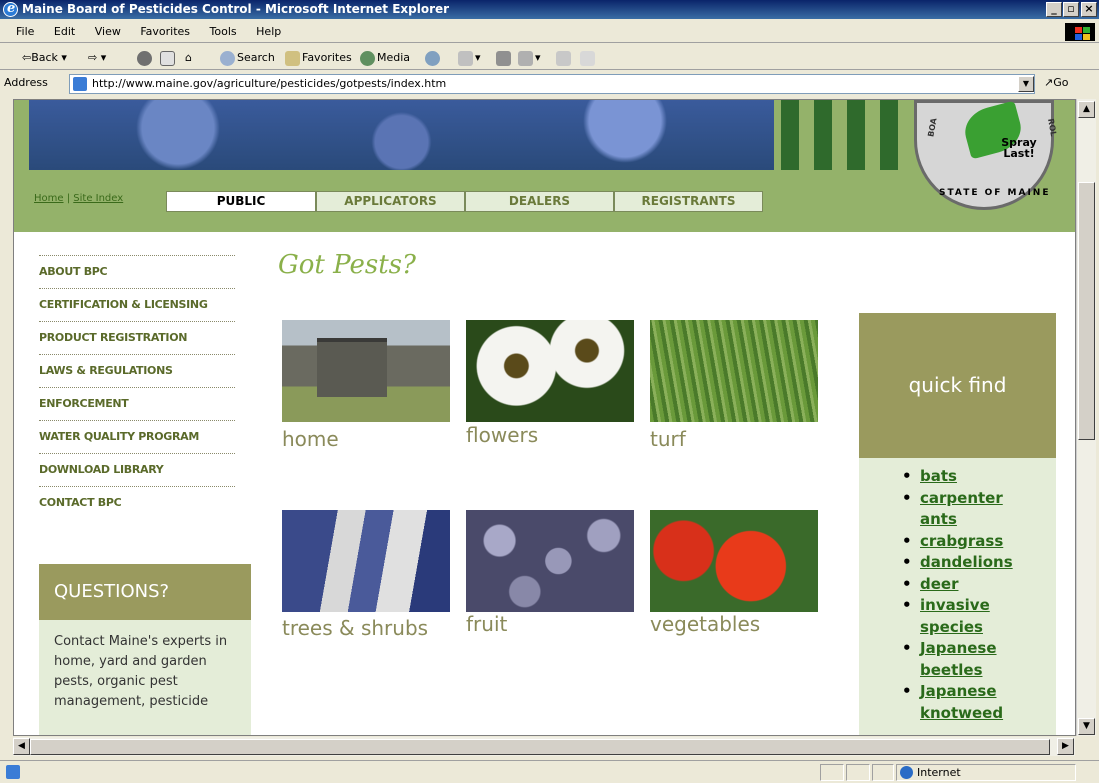 The width and height of the screenshot is (1099, 783). Describe the element at coordinates (549, 57) in the screenshot. I see `toolbar: ⇦Back ▾ ⇨ ▾ ⌂ Search Favorites Media ▾ ▾` at that location.